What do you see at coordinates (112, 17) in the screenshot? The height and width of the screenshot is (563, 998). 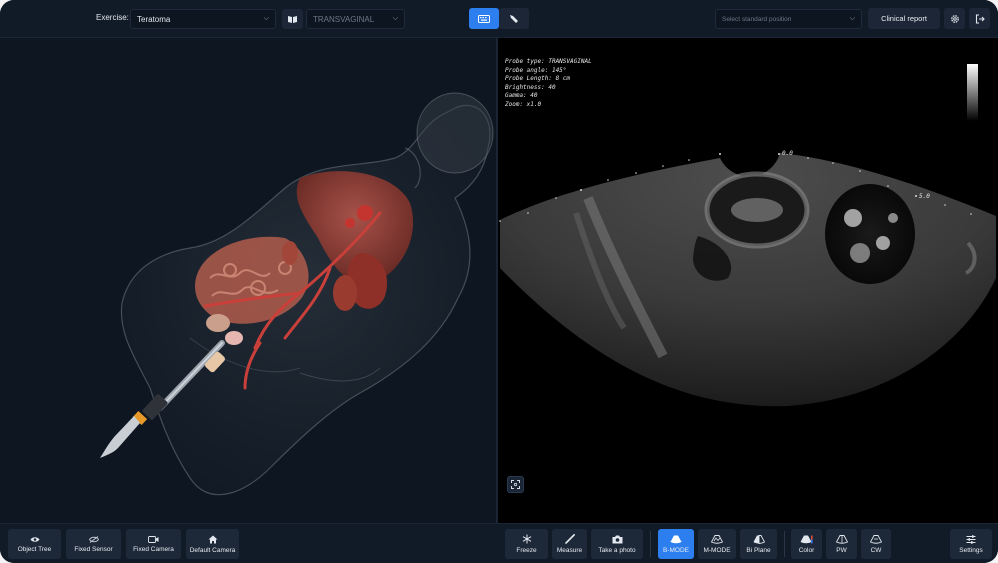 I see `exercise-label: Exercise:` at bounding box center [112, 17].